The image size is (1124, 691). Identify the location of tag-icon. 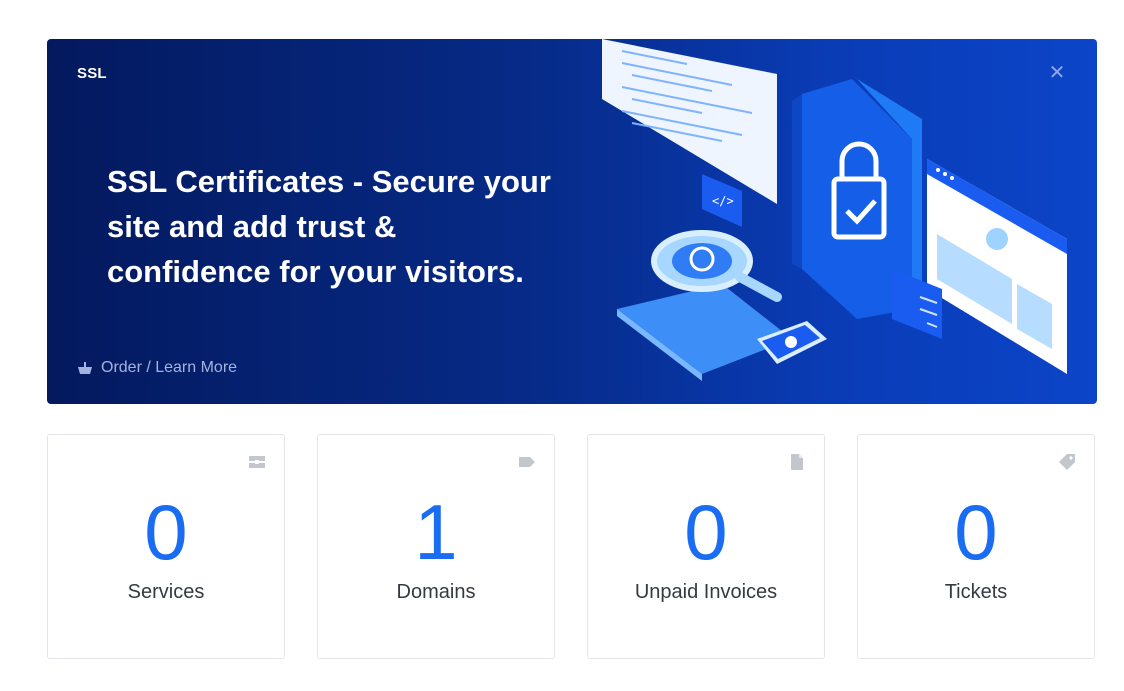
(527, 462).